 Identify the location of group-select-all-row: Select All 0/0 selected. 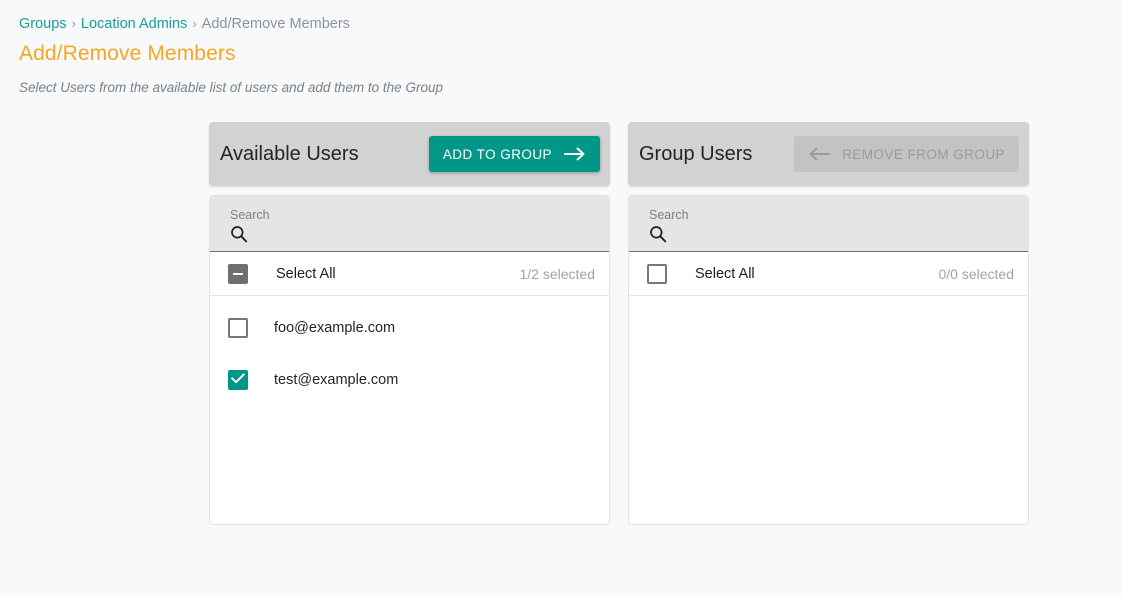
(828, 274).